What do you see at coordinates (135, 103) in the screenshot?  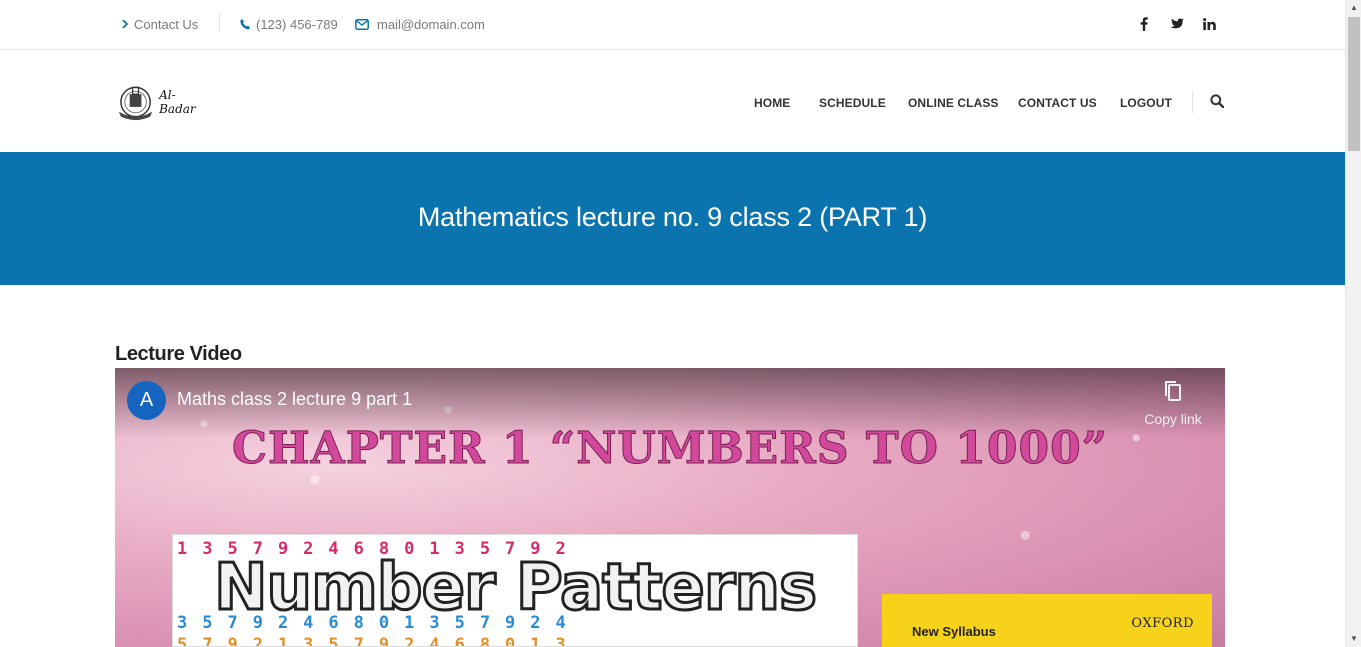 I see `emblem-icon` at bounding box center [135, 103].